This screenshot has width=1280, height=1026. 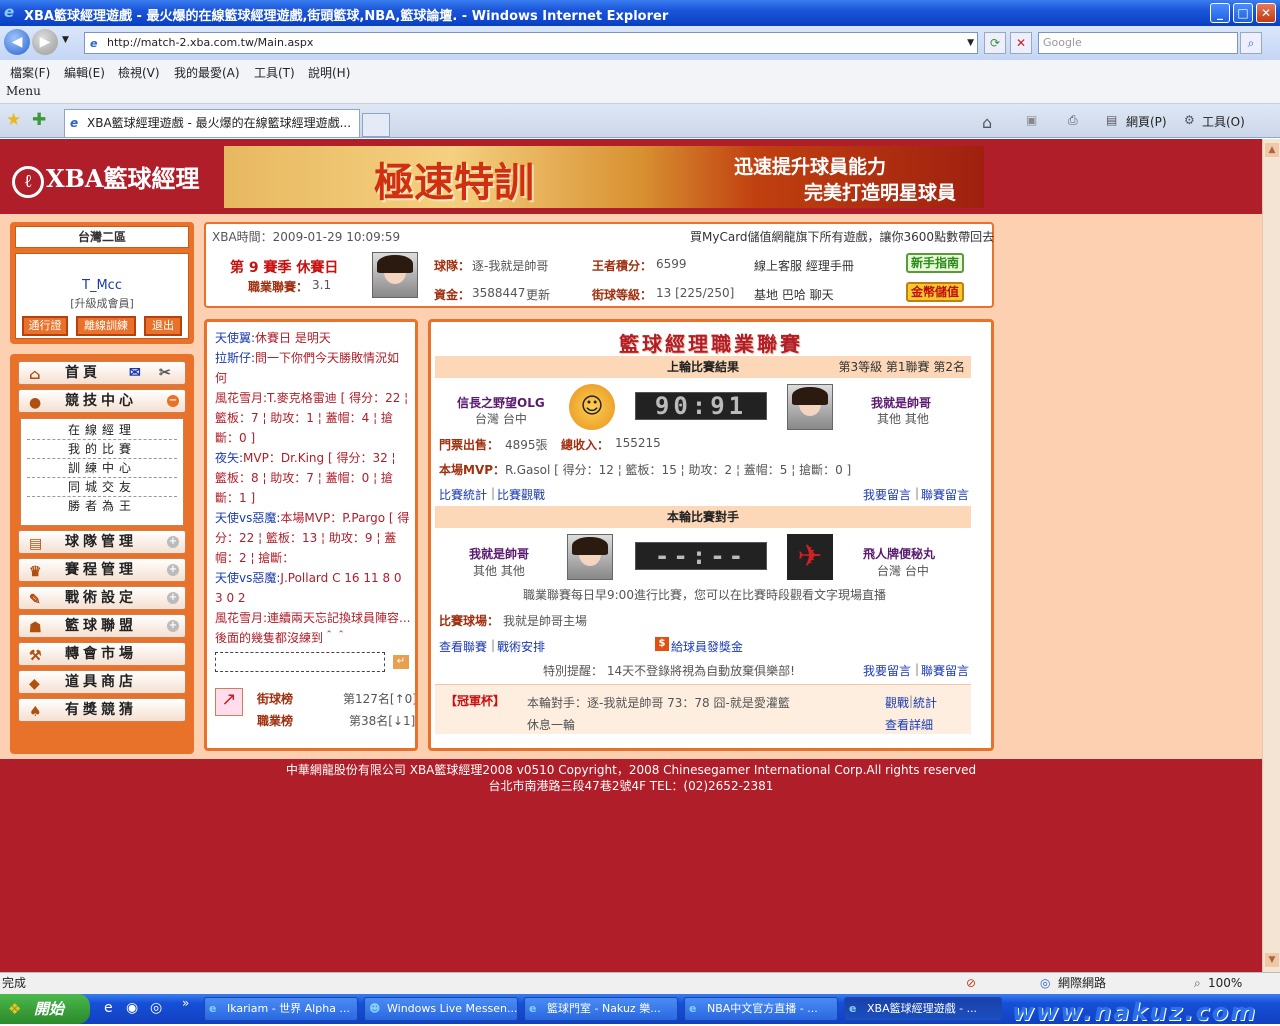 I want to click on support-links: 線上客服 經理手冊, so click(x=804, y=265).